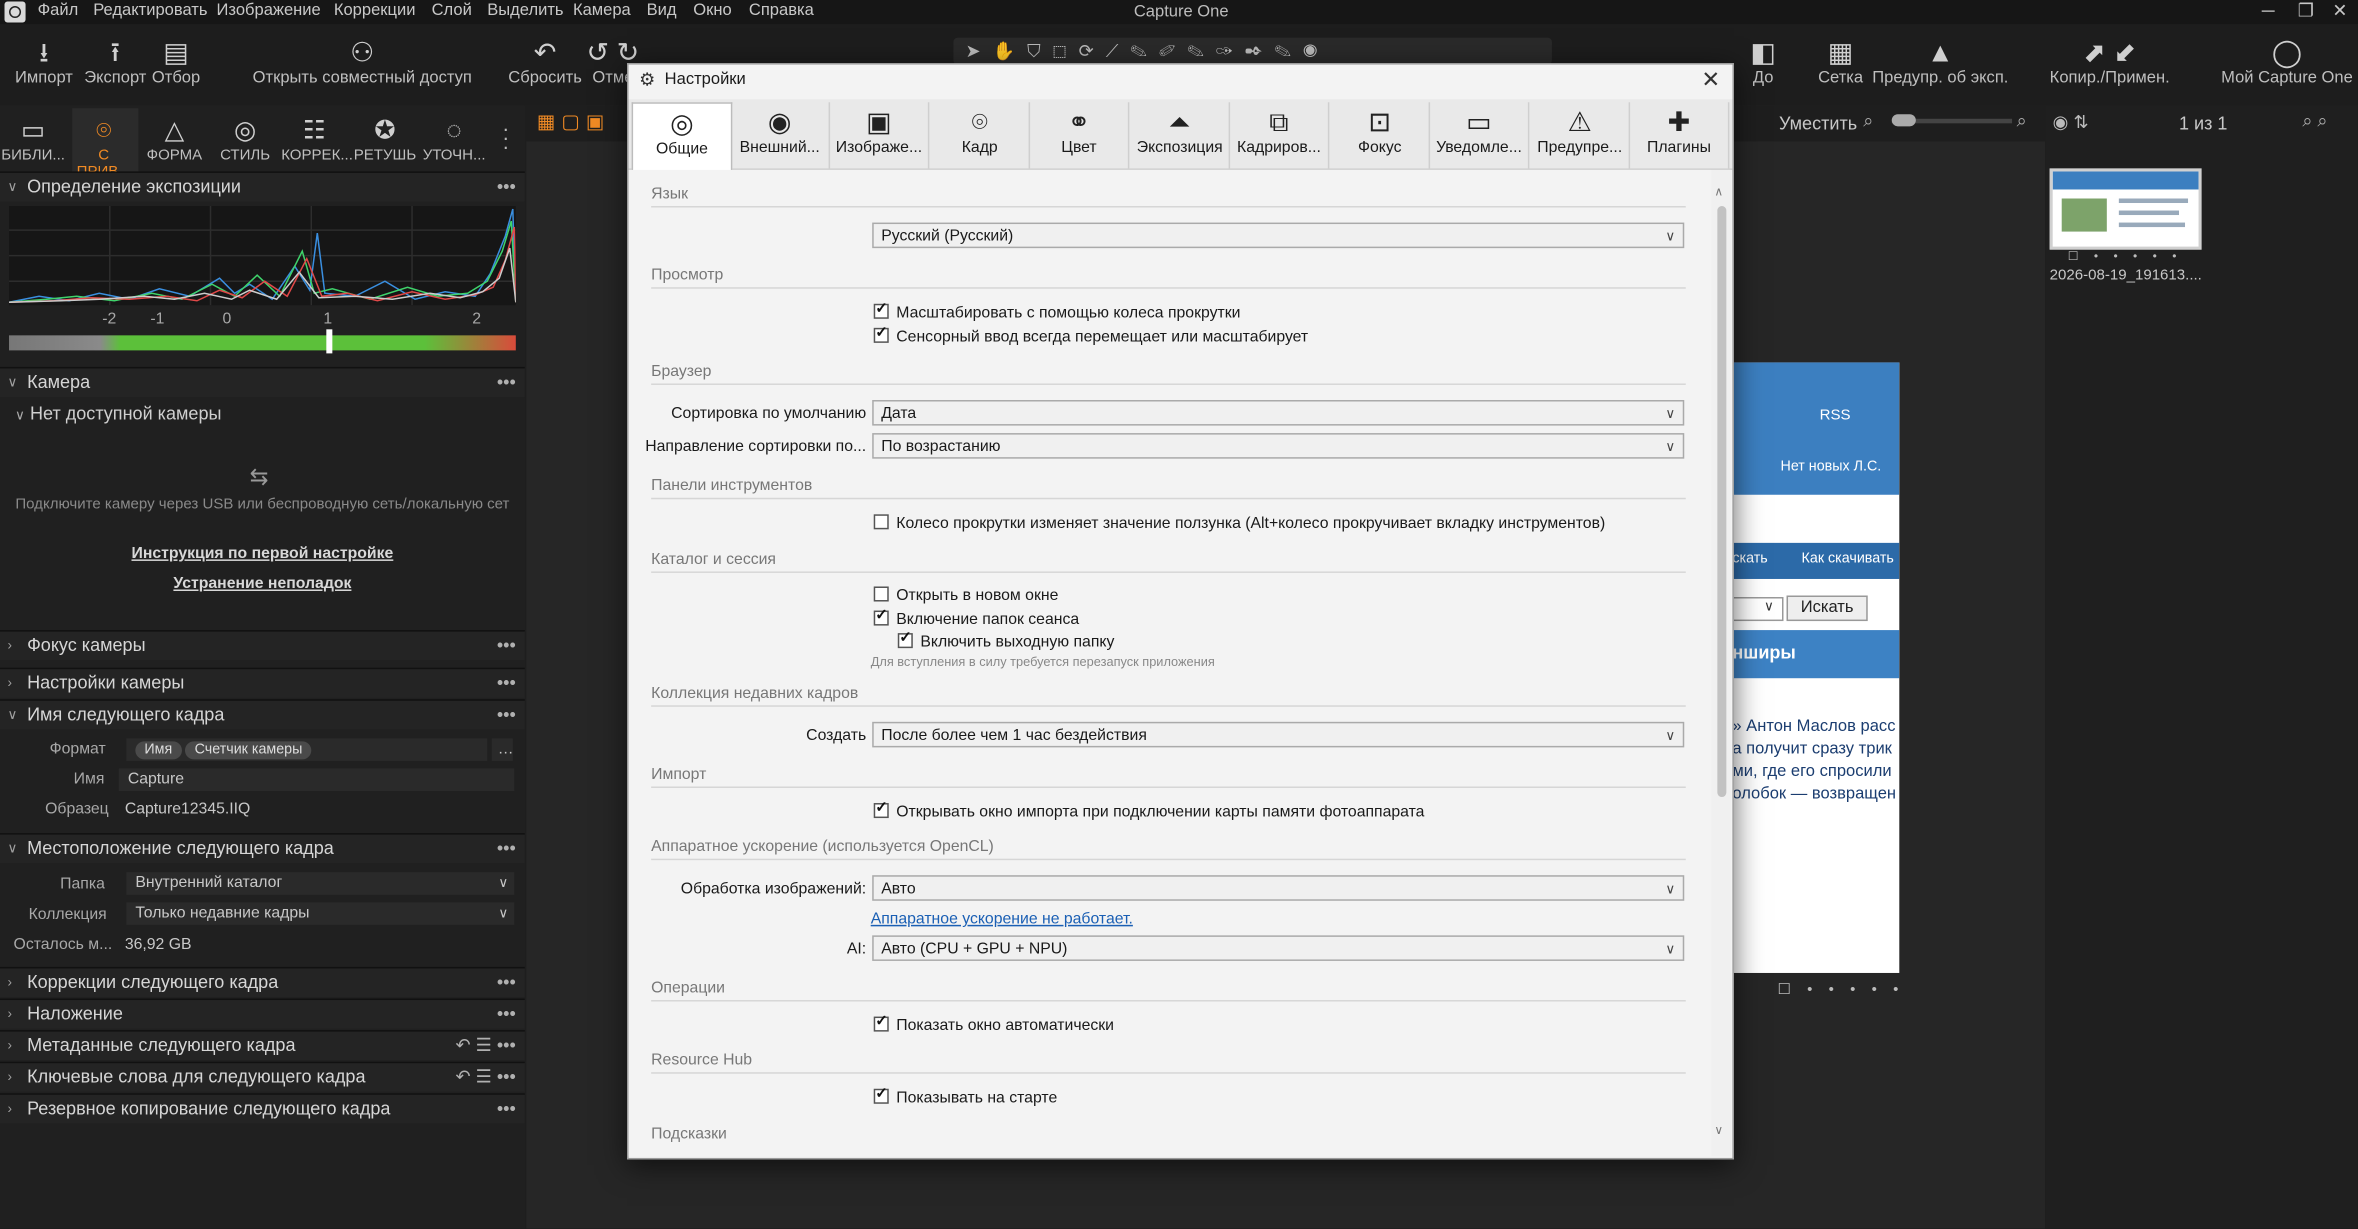 The height and width of the screenshot is (1229, 2358). I want to click on browser-zoom-icon: ⌕ ⌕, so click(2314, 121).